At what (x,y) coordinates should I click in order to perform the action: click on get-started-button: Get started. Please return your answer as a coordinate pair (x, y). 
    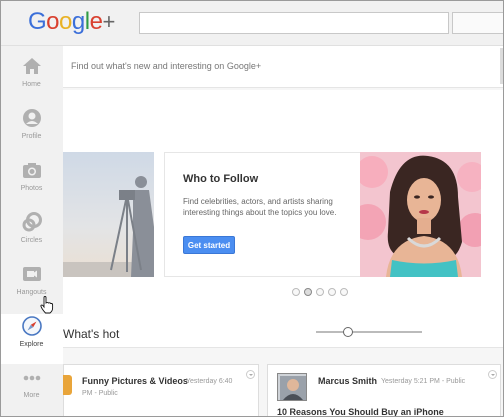
    Looking at the image, I should click on (209, 245).